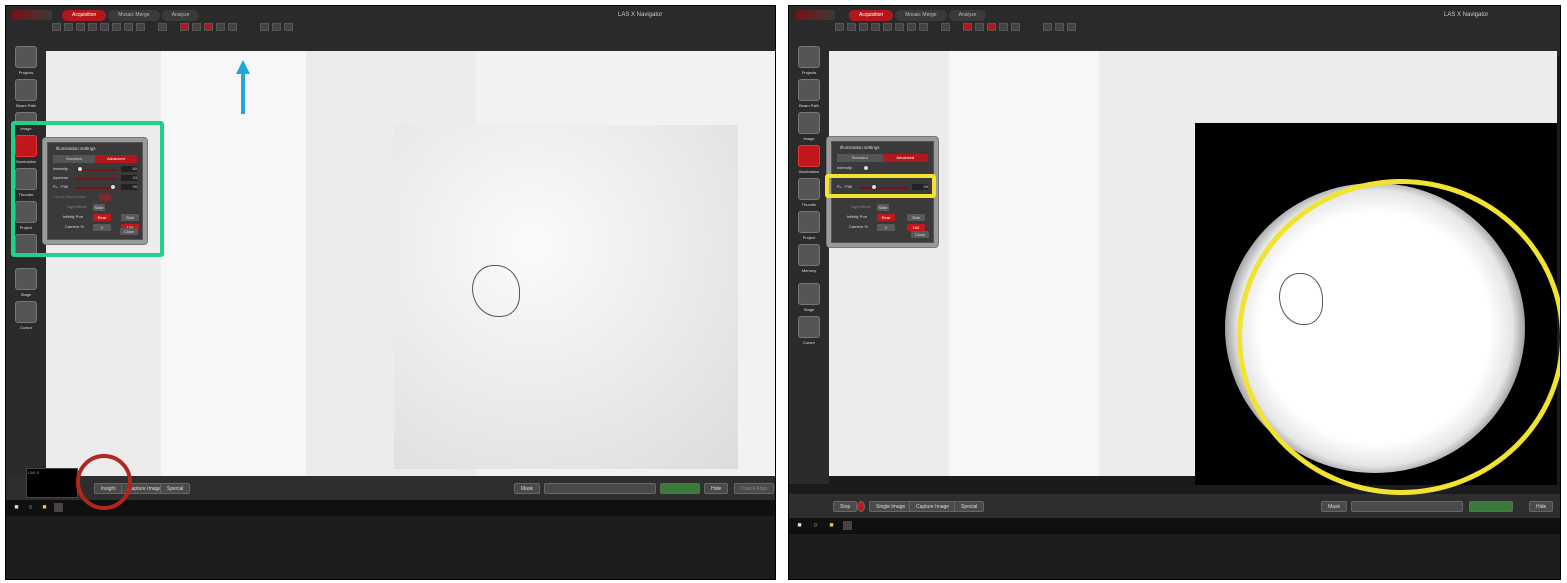 The width and height of the screenshot is (1567, 583). I want to click on check-align-button: Check Align, so click(754, 488).